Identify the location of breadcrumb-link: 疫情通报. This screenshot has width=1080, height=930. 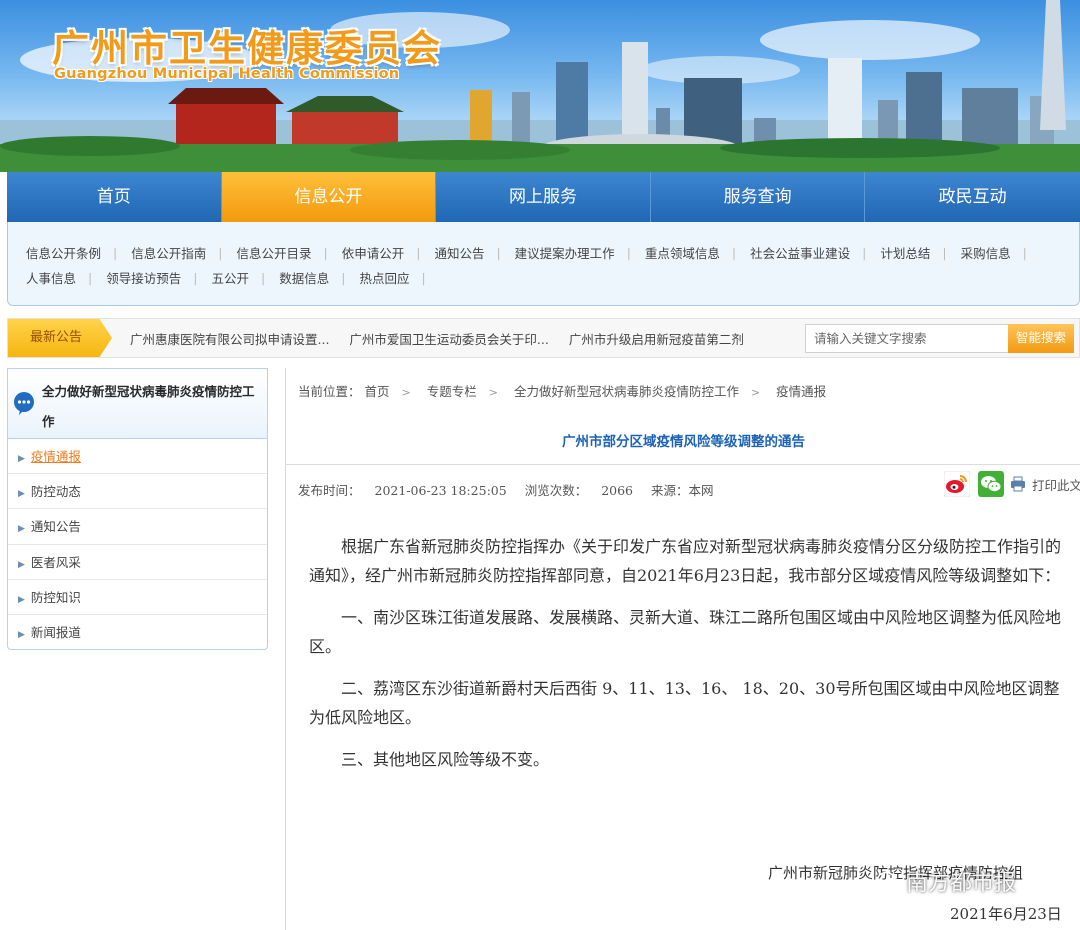
(801, 391).